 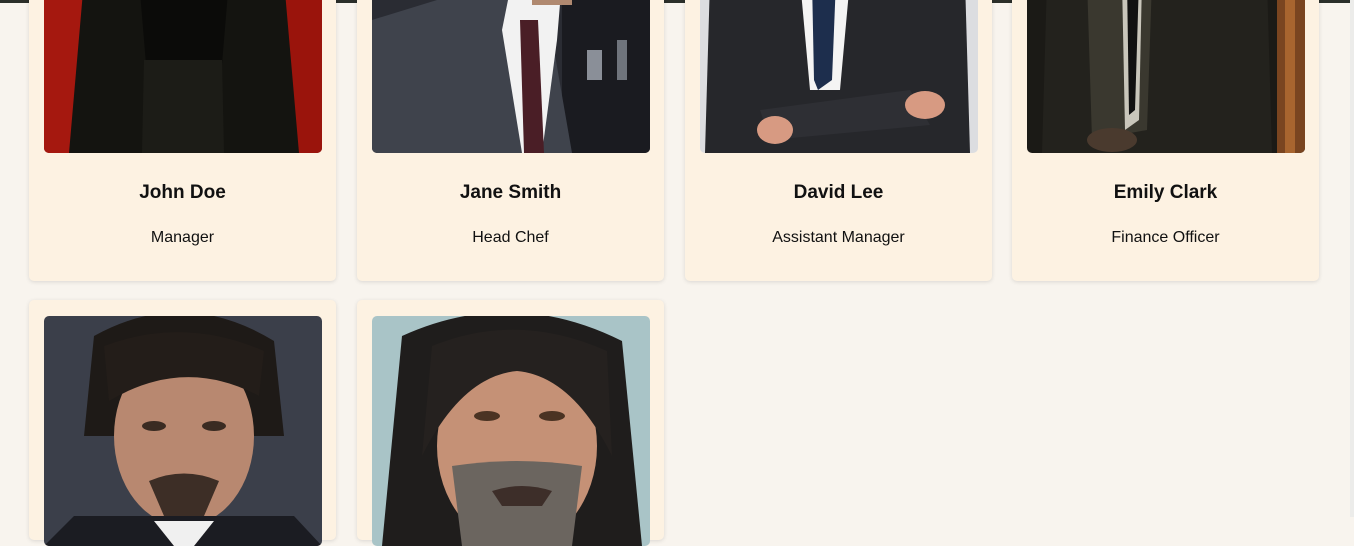 I want to click on team-member-name: Jane Smith, so click(x=510, y=192).